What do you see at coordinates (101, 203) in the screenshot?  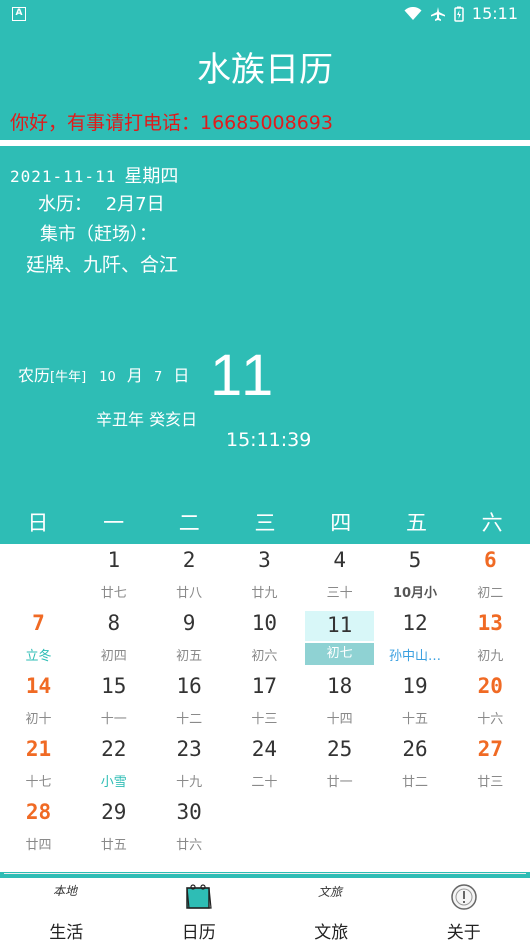 I see `water-calendar-date: 水历： 2月7日` at bounding box center [101, 203].